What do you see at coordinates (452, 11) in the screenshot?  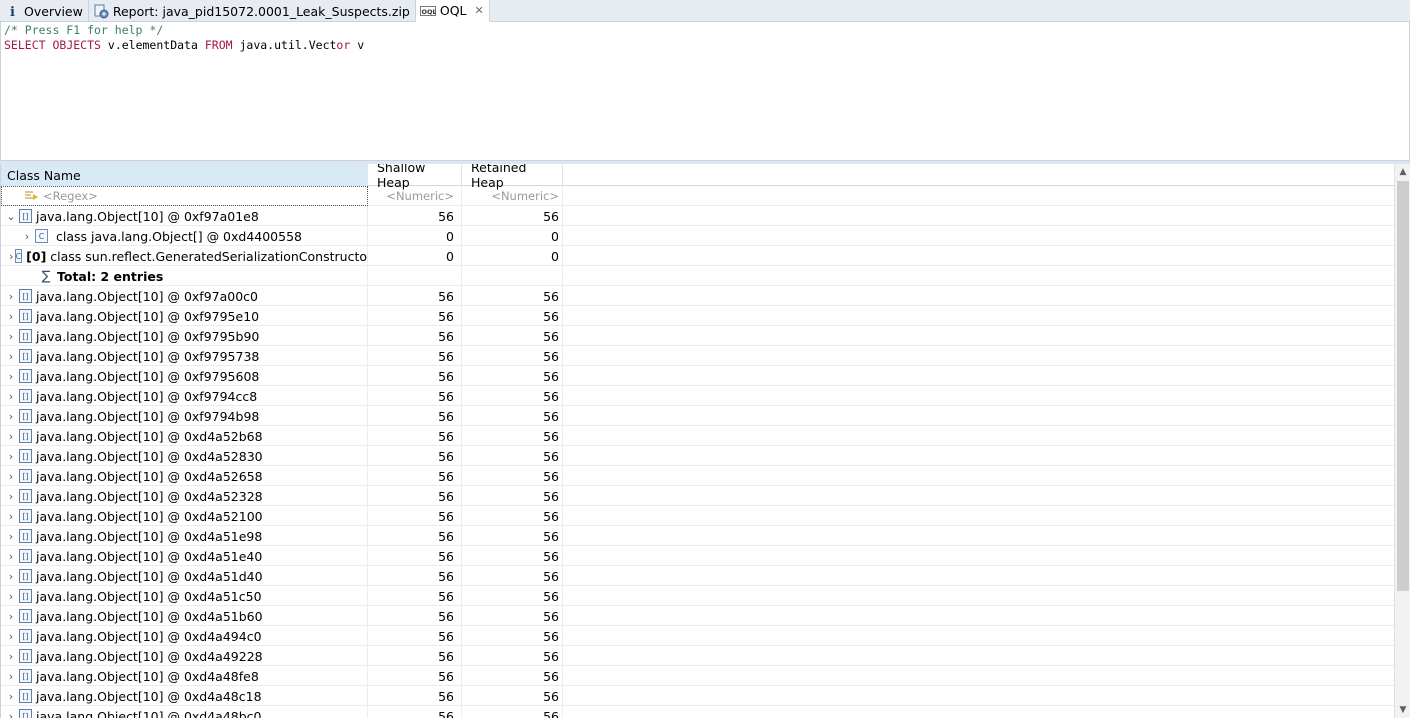 I see `tab-oql: OQL OQL ✕` at bounding box center [452, 11].